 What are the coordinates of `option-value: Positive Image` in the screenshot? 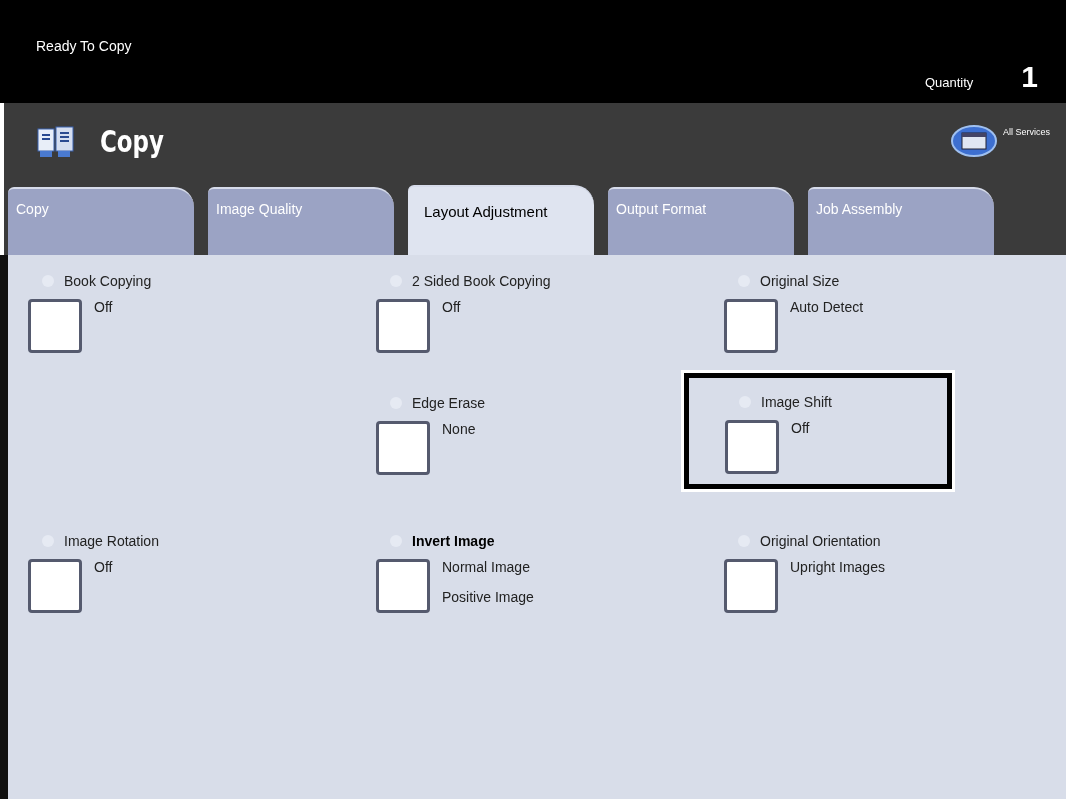 It's located at (488, 597).